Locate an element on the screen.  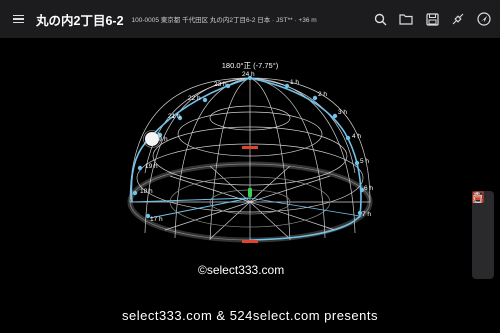
hand-button is located at coordinates (482, 233).